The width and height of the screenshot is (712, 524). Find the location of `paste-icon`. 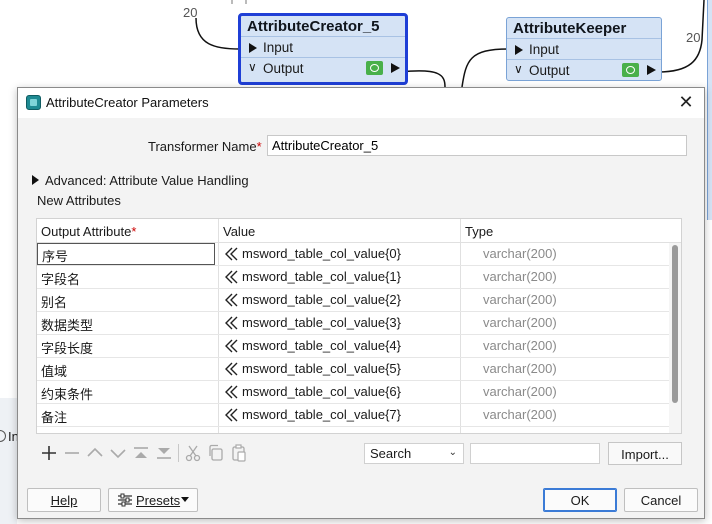

paste-icon is located at coordinates (239, 453).